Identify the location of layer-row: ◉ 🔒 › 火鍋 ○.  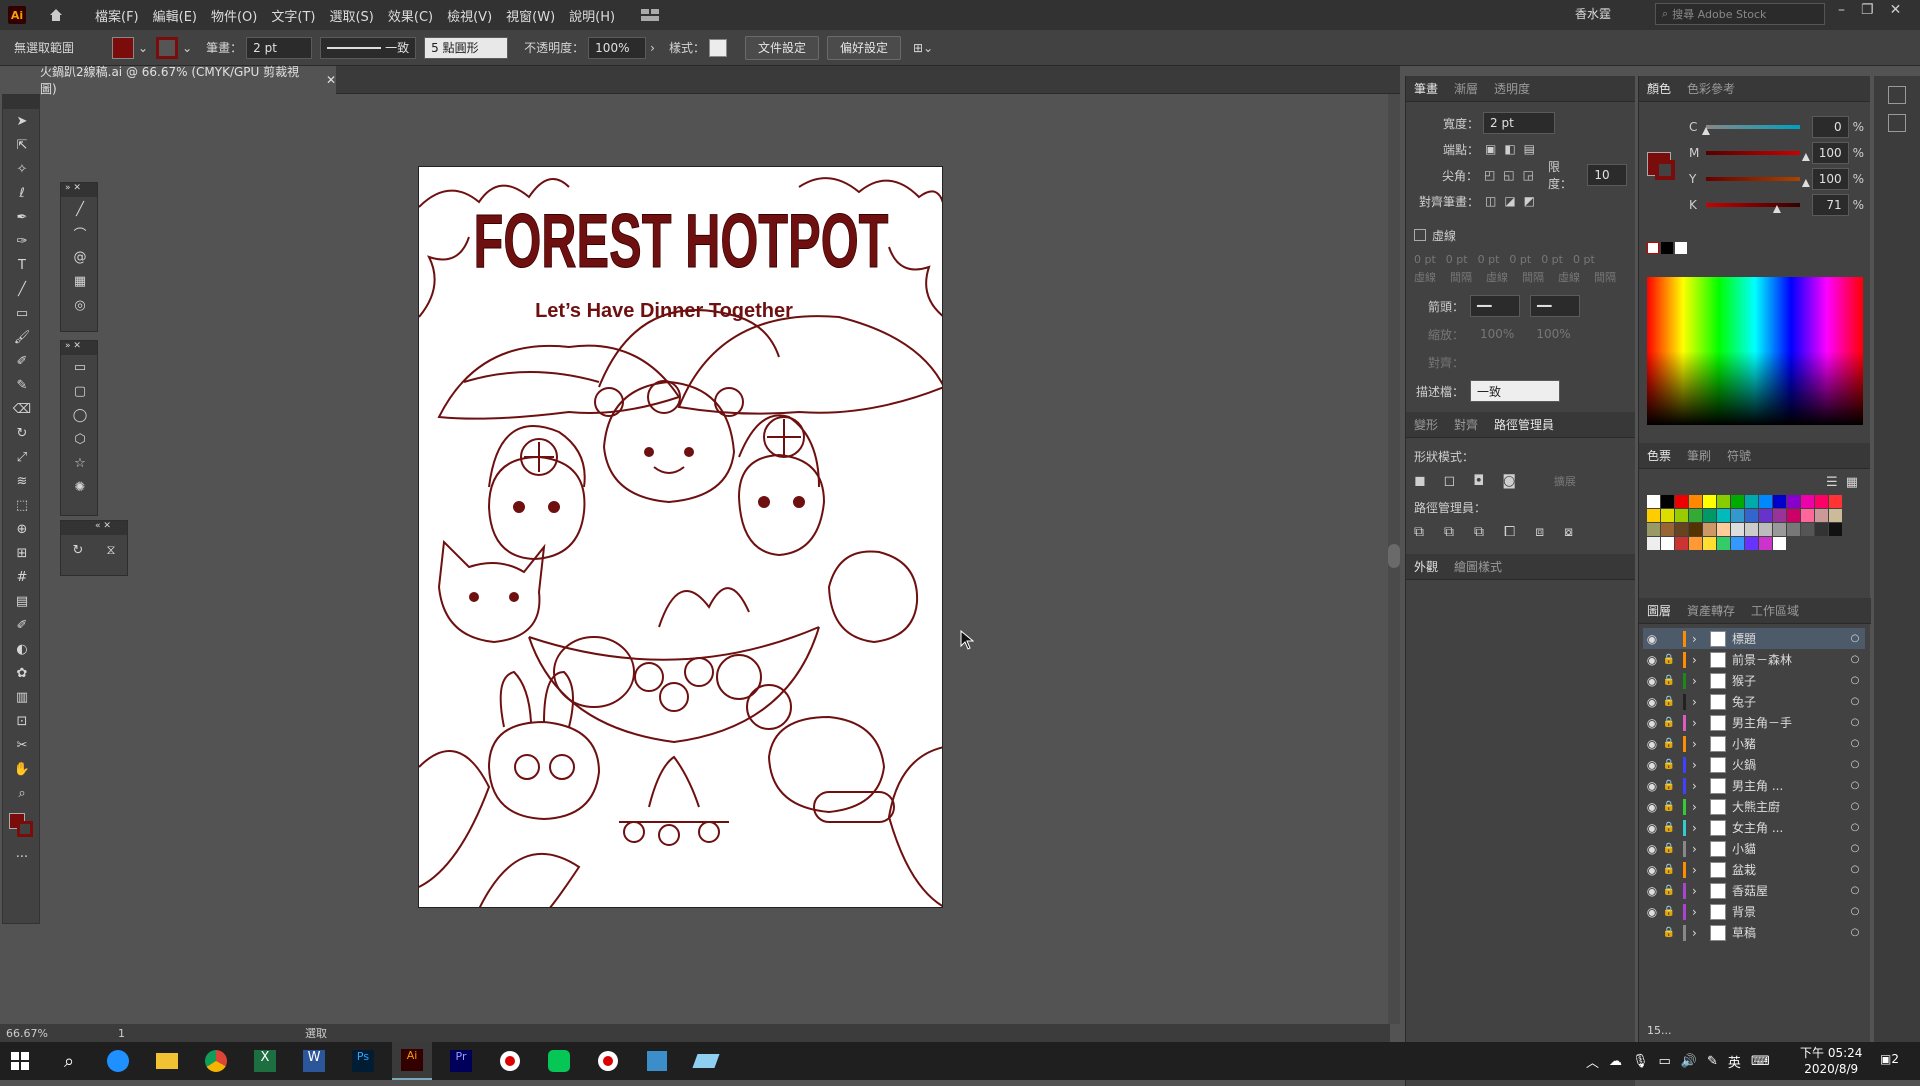
(1754, 764).